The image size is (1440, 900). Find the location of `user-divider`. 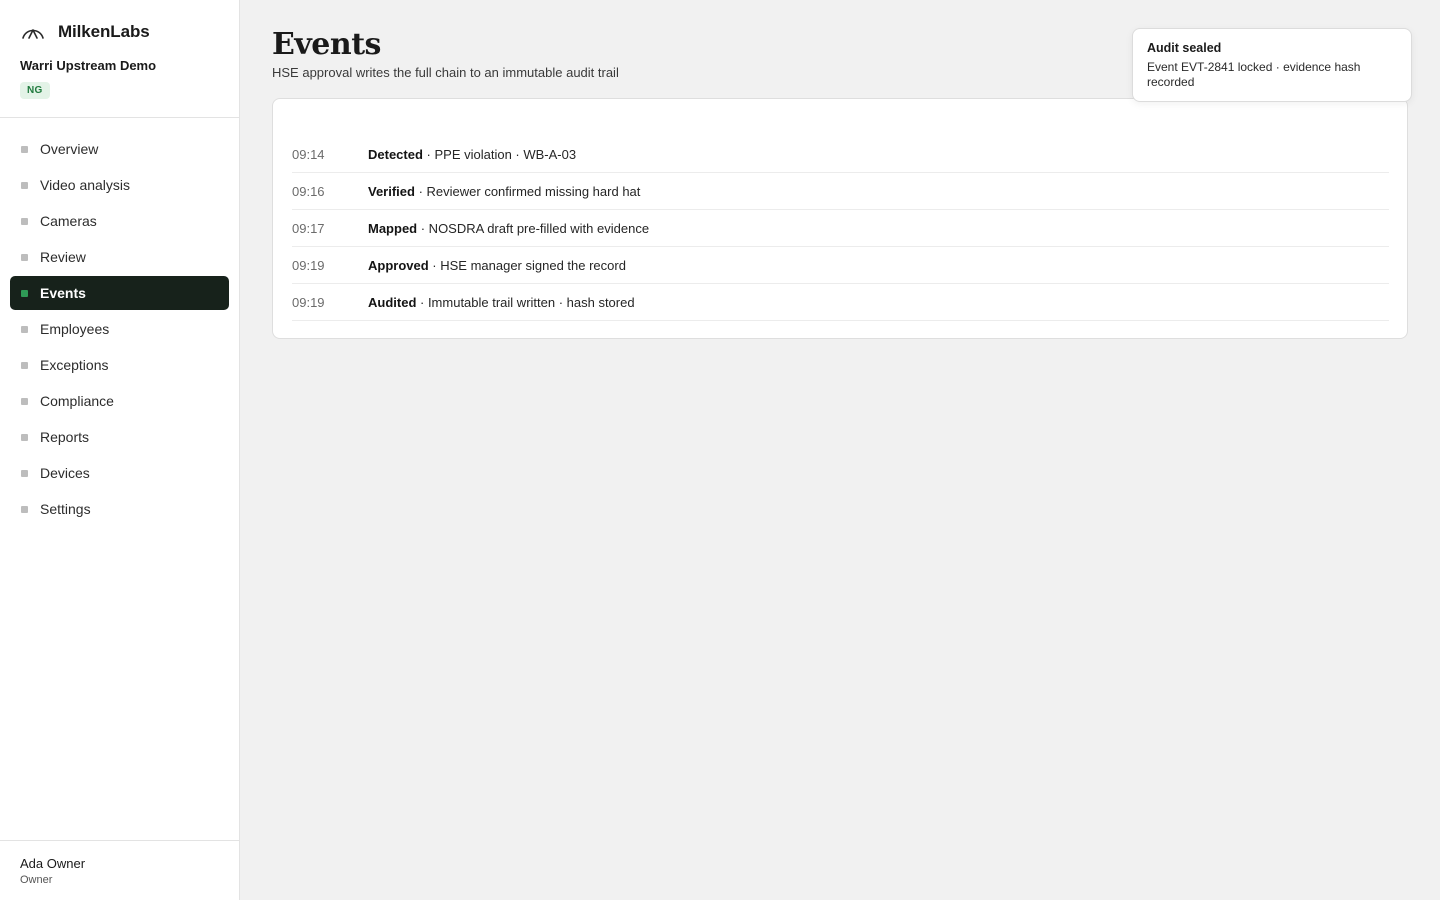

user-divider is located at coordinates (119, 840).